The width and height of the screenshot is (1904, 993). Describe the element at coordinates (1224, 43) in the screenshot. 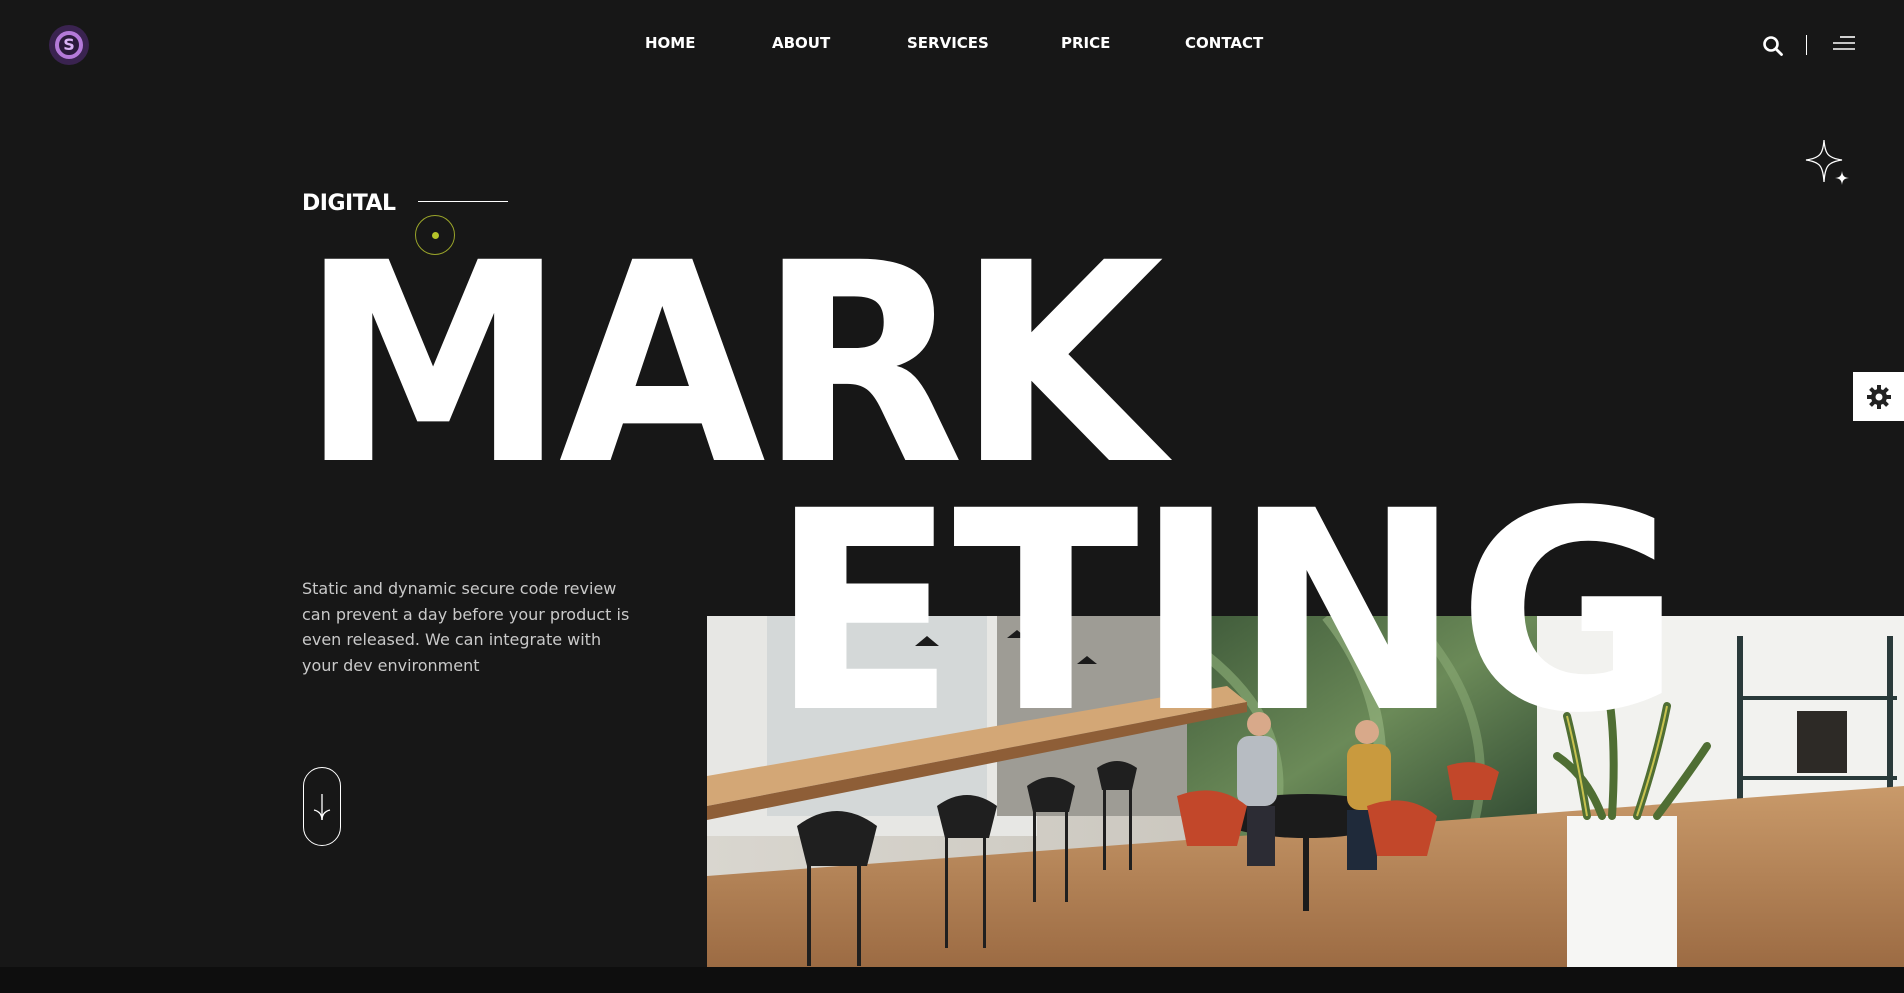

I see `nav-item-contact: CONTACT` at that location.